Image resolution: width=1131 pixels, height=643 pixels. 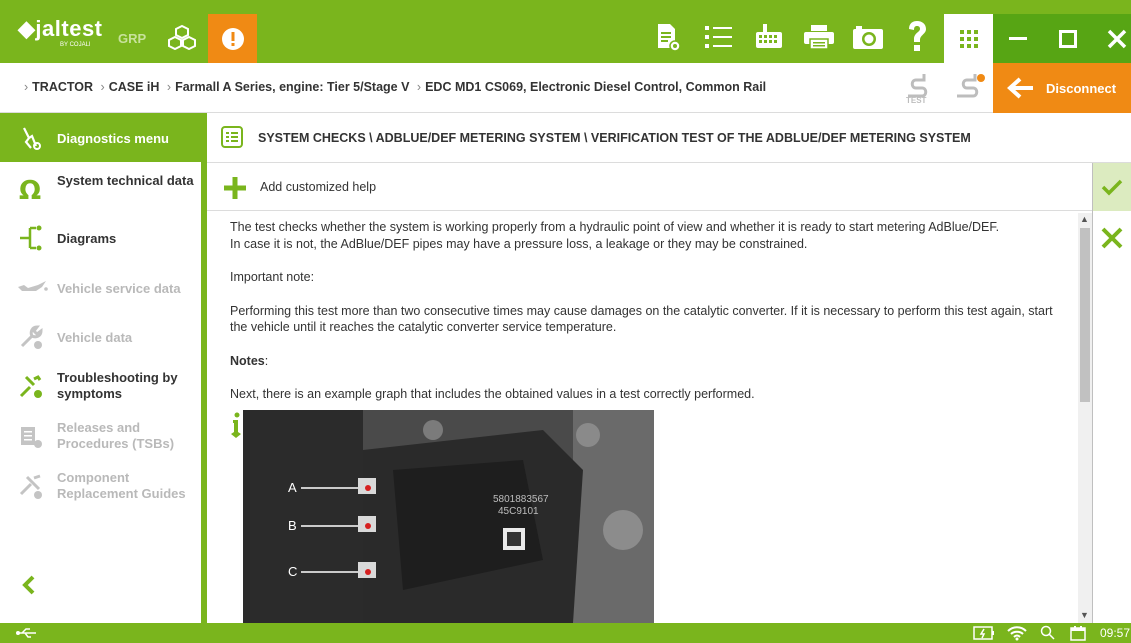 What do you see at coordinates (1117, 39) in the screenshot?
I see `close-icon` at bounding box center [1117, 39].